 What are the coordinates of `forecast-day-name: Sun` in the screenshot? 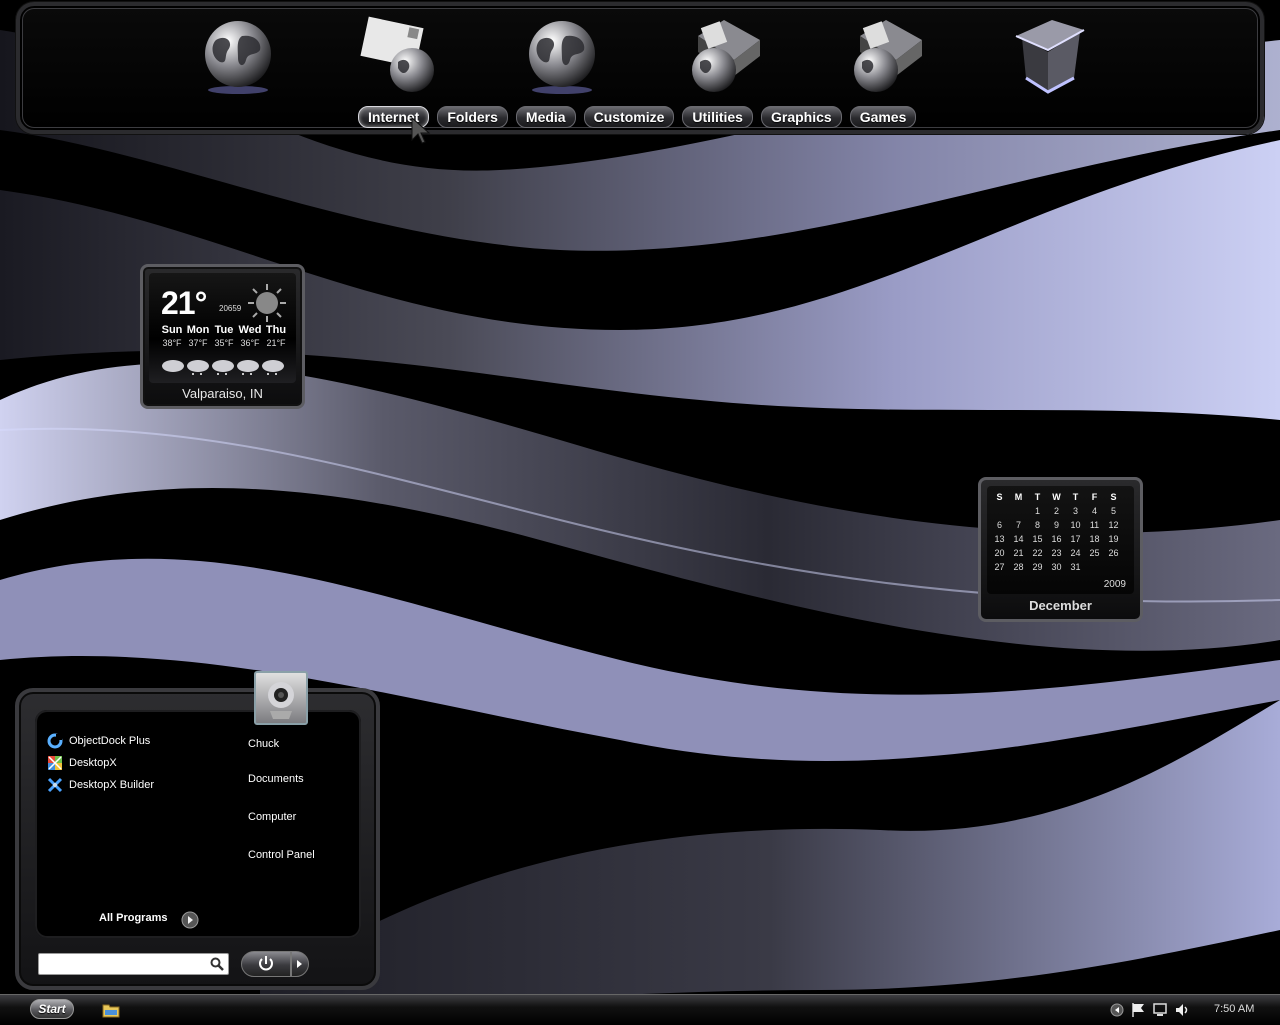 It's located at (172, 330).